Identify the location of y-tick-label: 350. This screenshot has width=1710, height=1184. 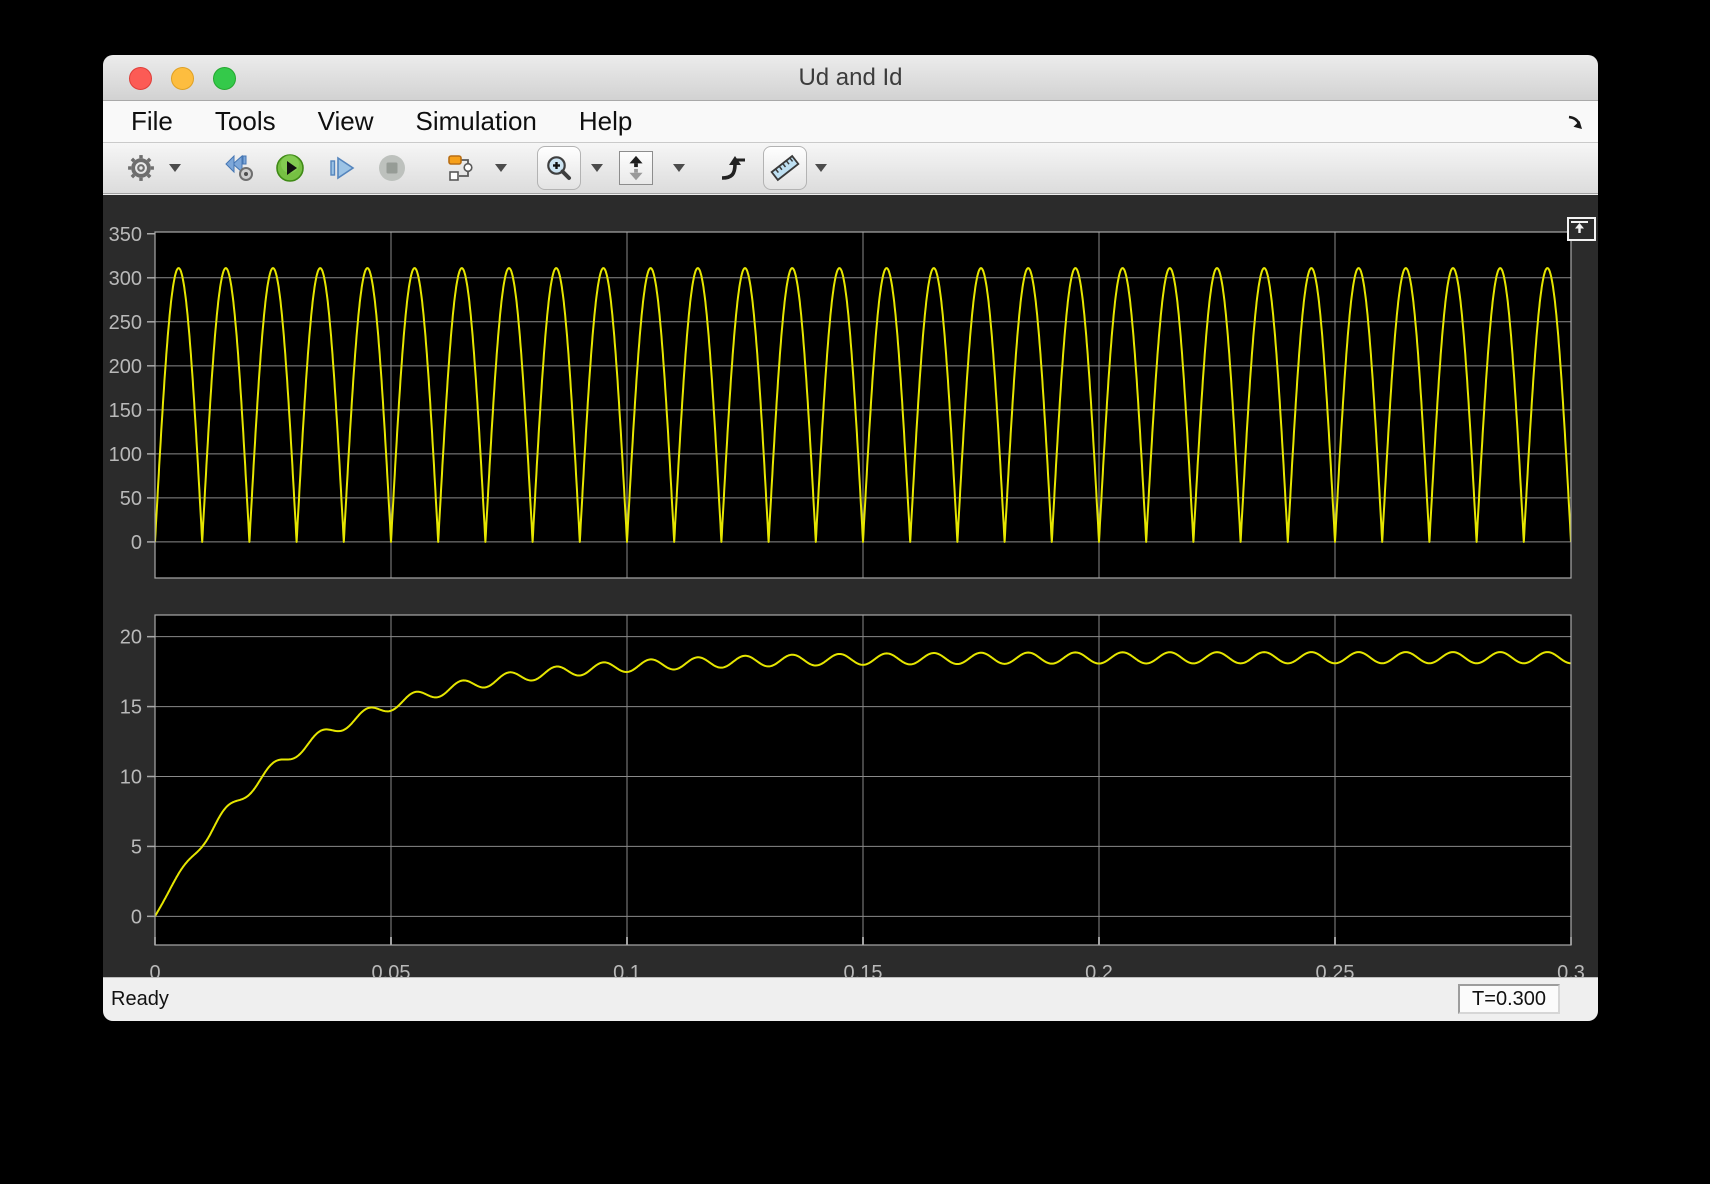
(125, 235).